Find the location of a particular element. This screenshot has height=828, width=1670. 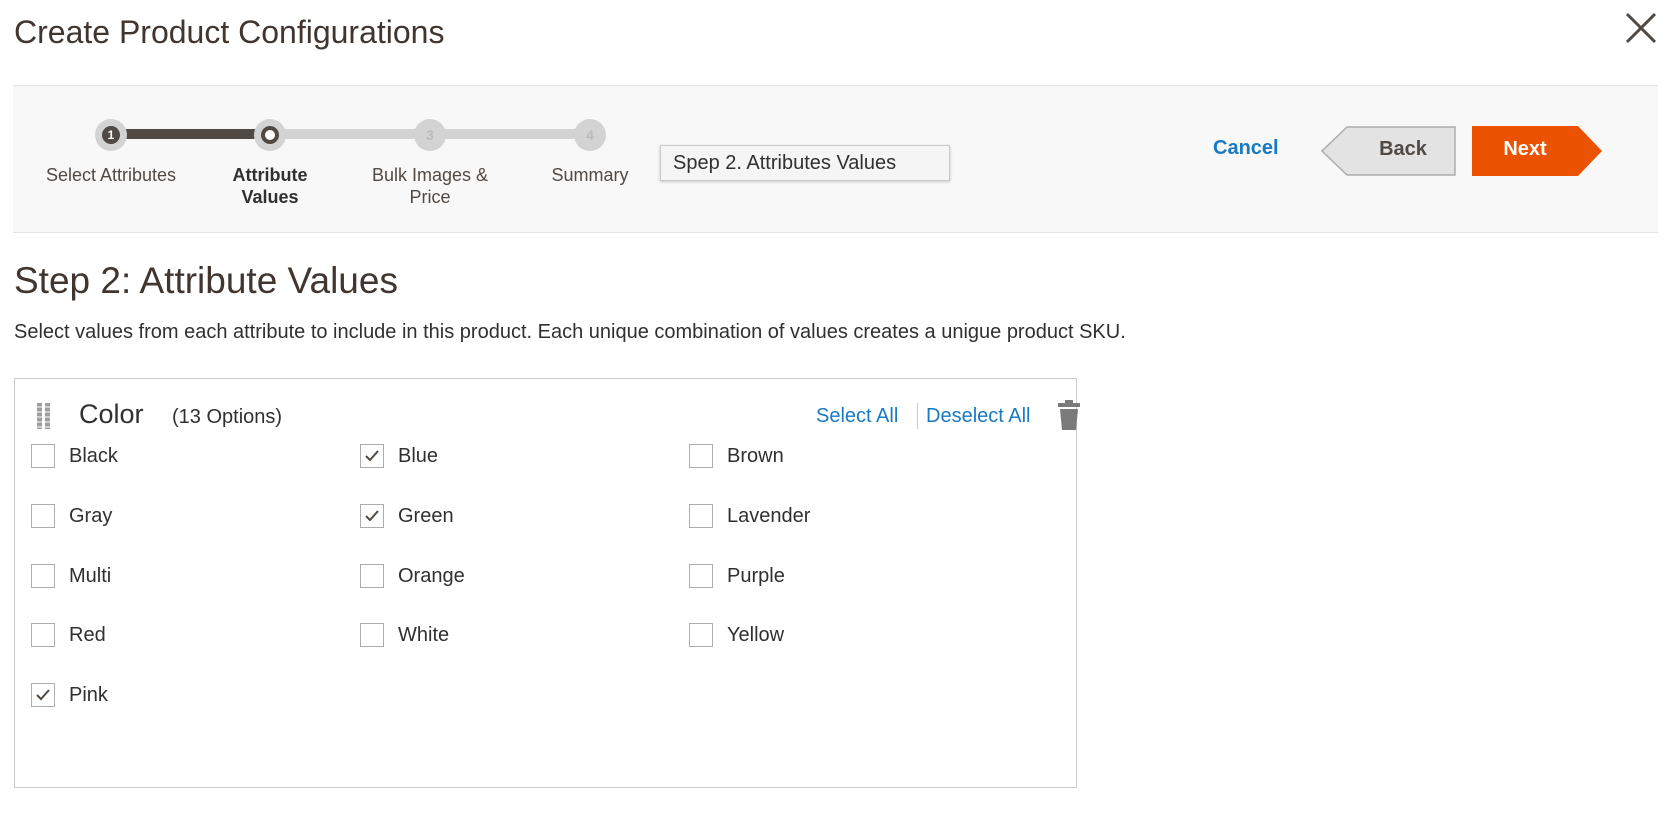

link-divider is located at coordinates (917, 416).